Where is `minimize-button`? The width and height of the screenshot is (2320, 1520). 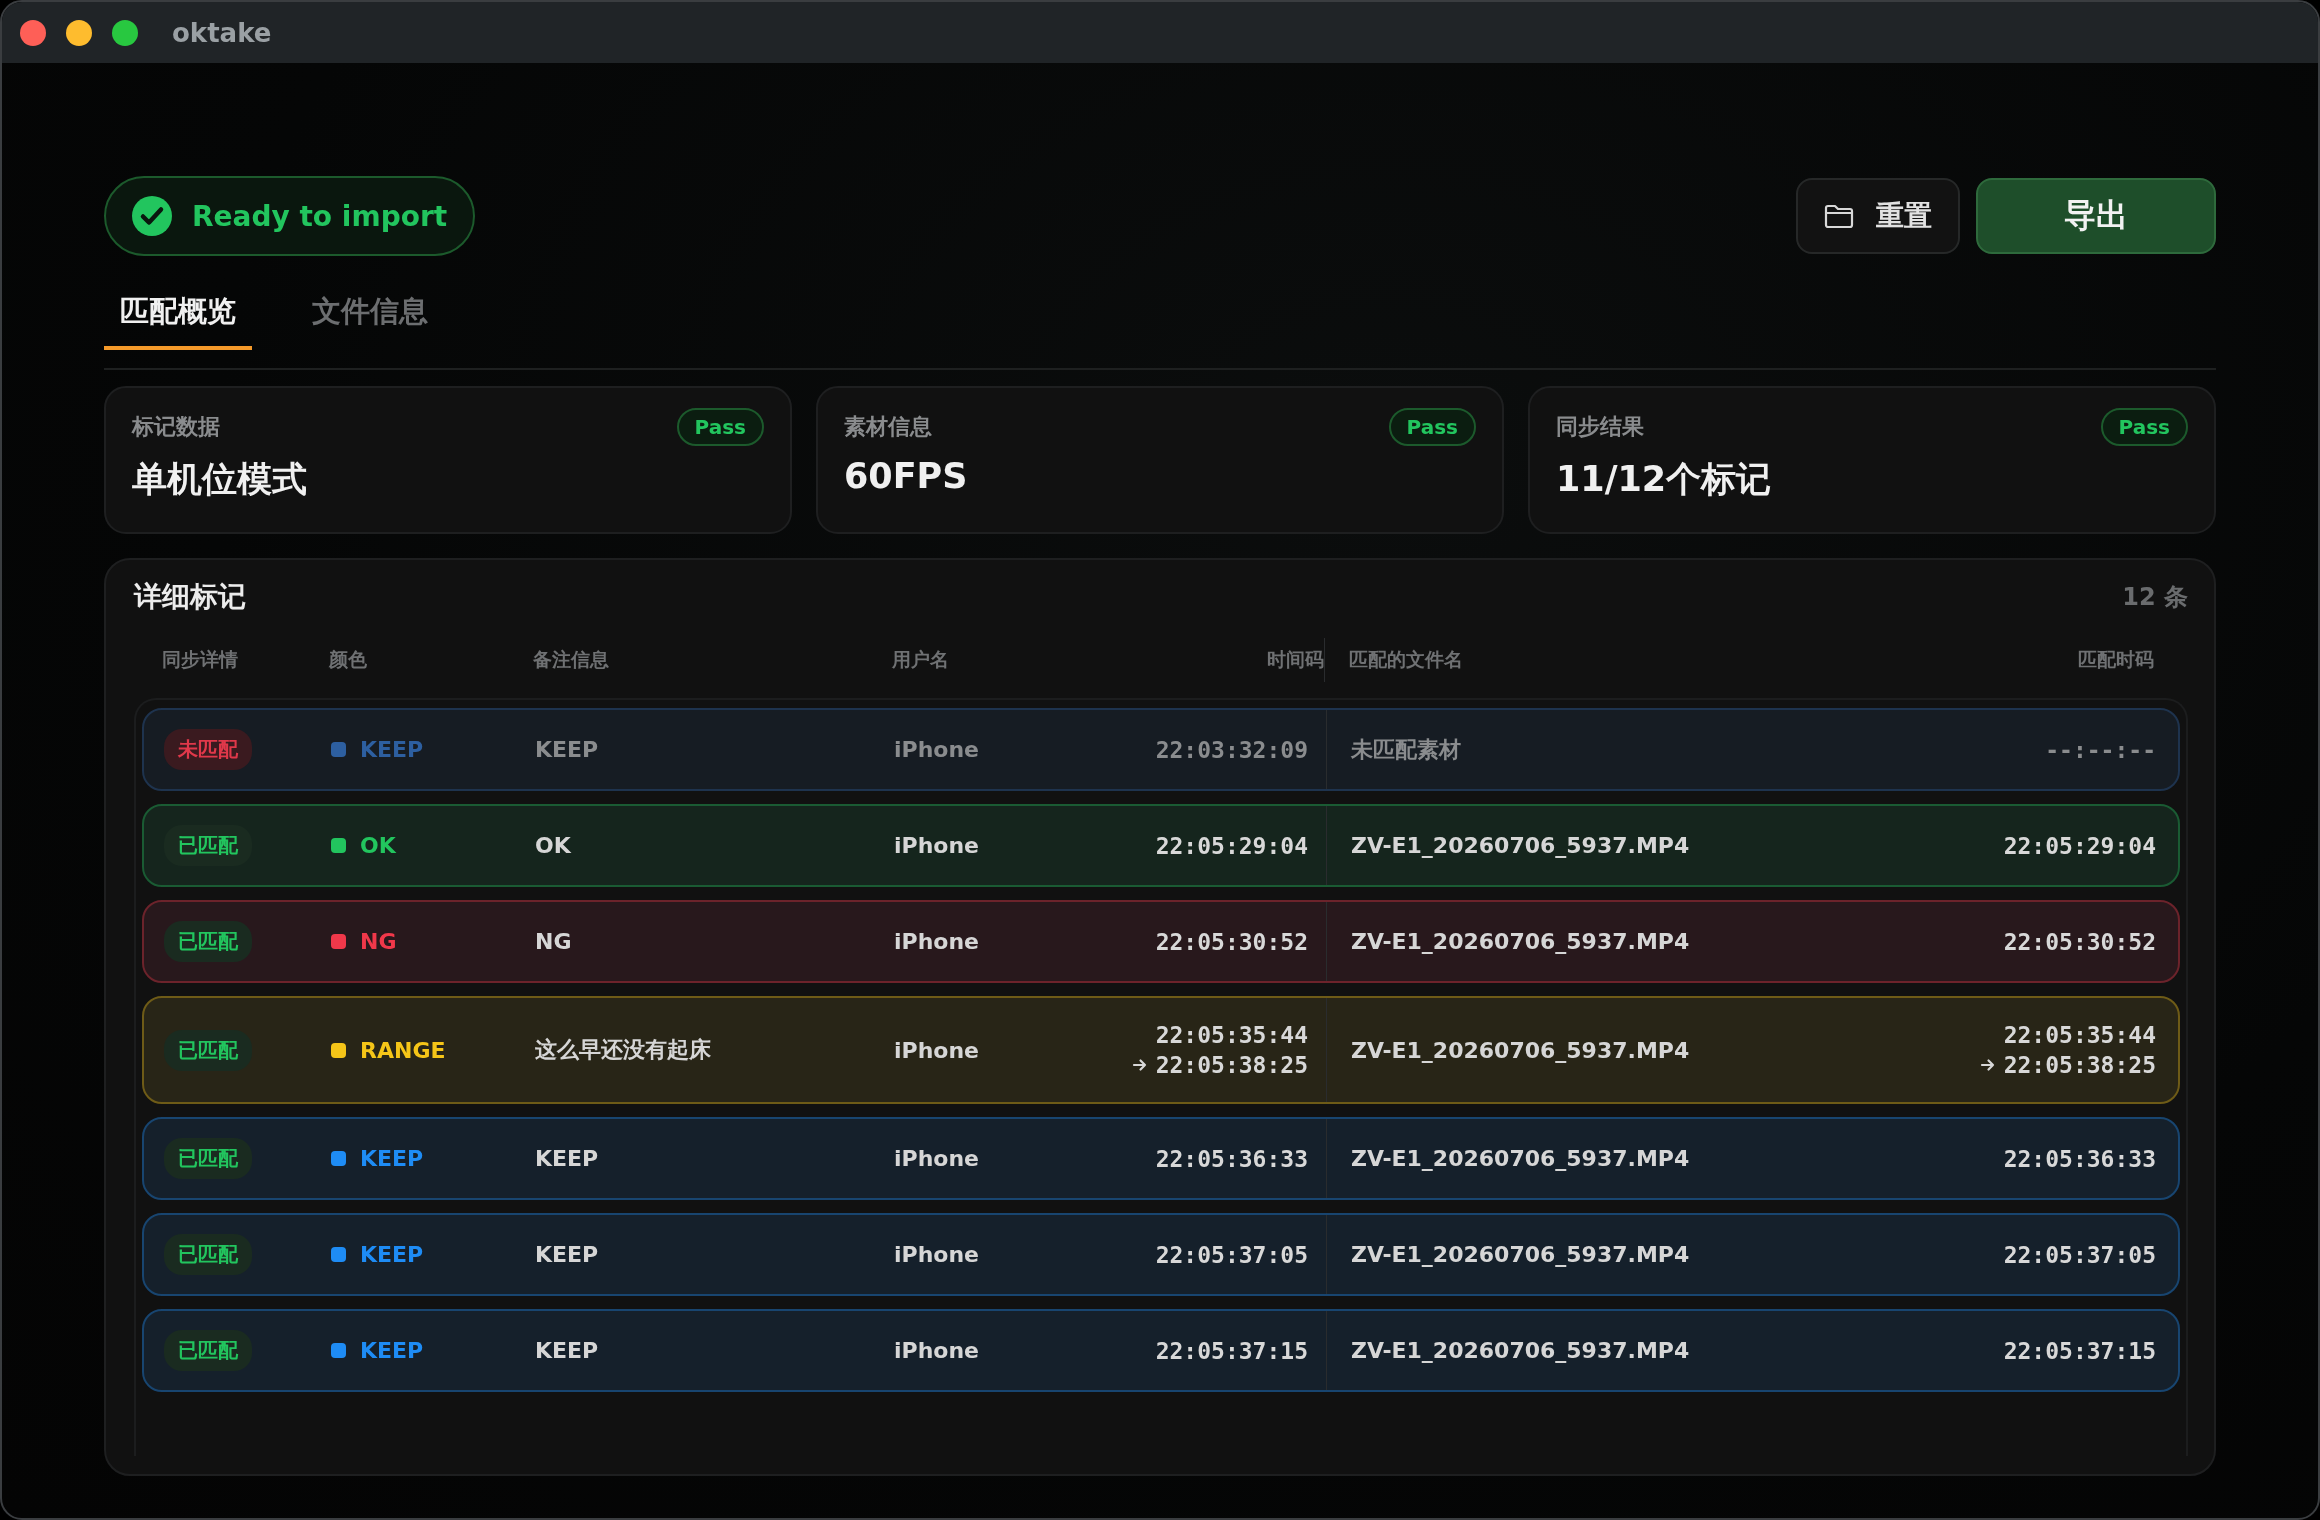 minimize-button is located at coordinates (79, 32).